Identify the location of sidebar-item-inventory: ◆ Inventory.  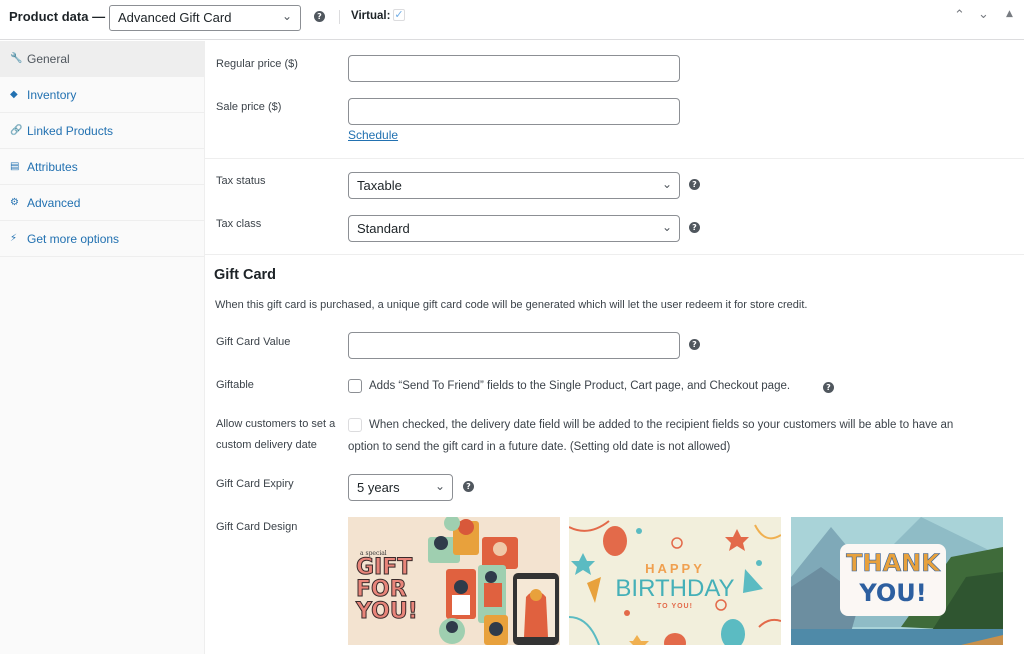
(102, 95).